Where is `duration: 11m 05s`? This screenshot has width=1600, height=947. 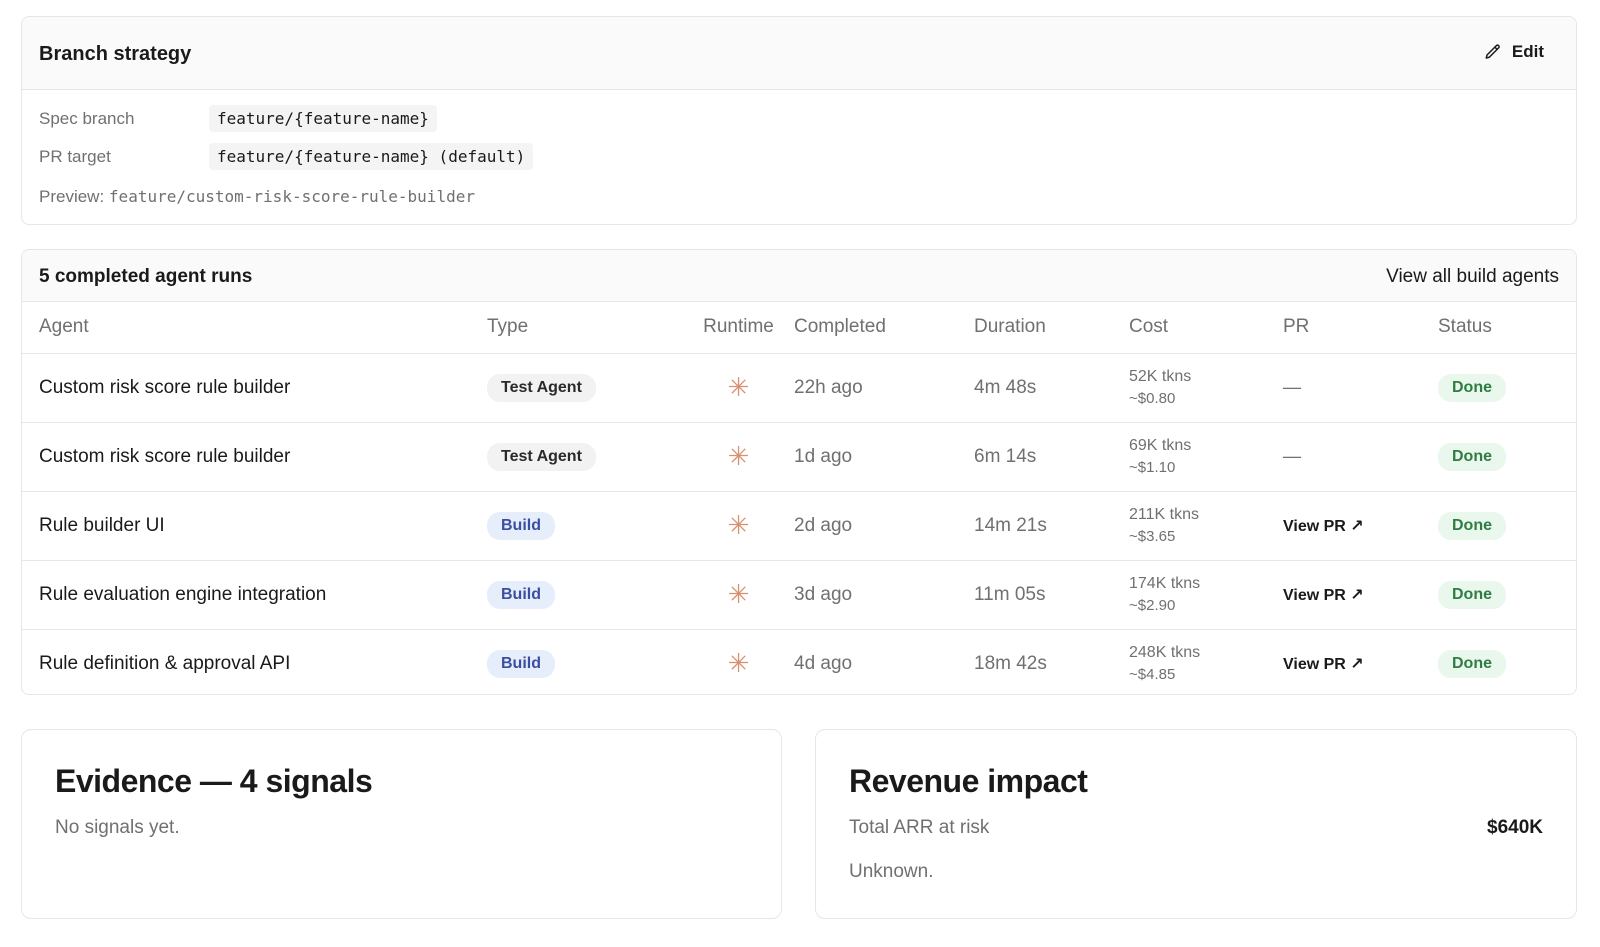
duration: 11m 05s is located at coordinates (1051, 595).